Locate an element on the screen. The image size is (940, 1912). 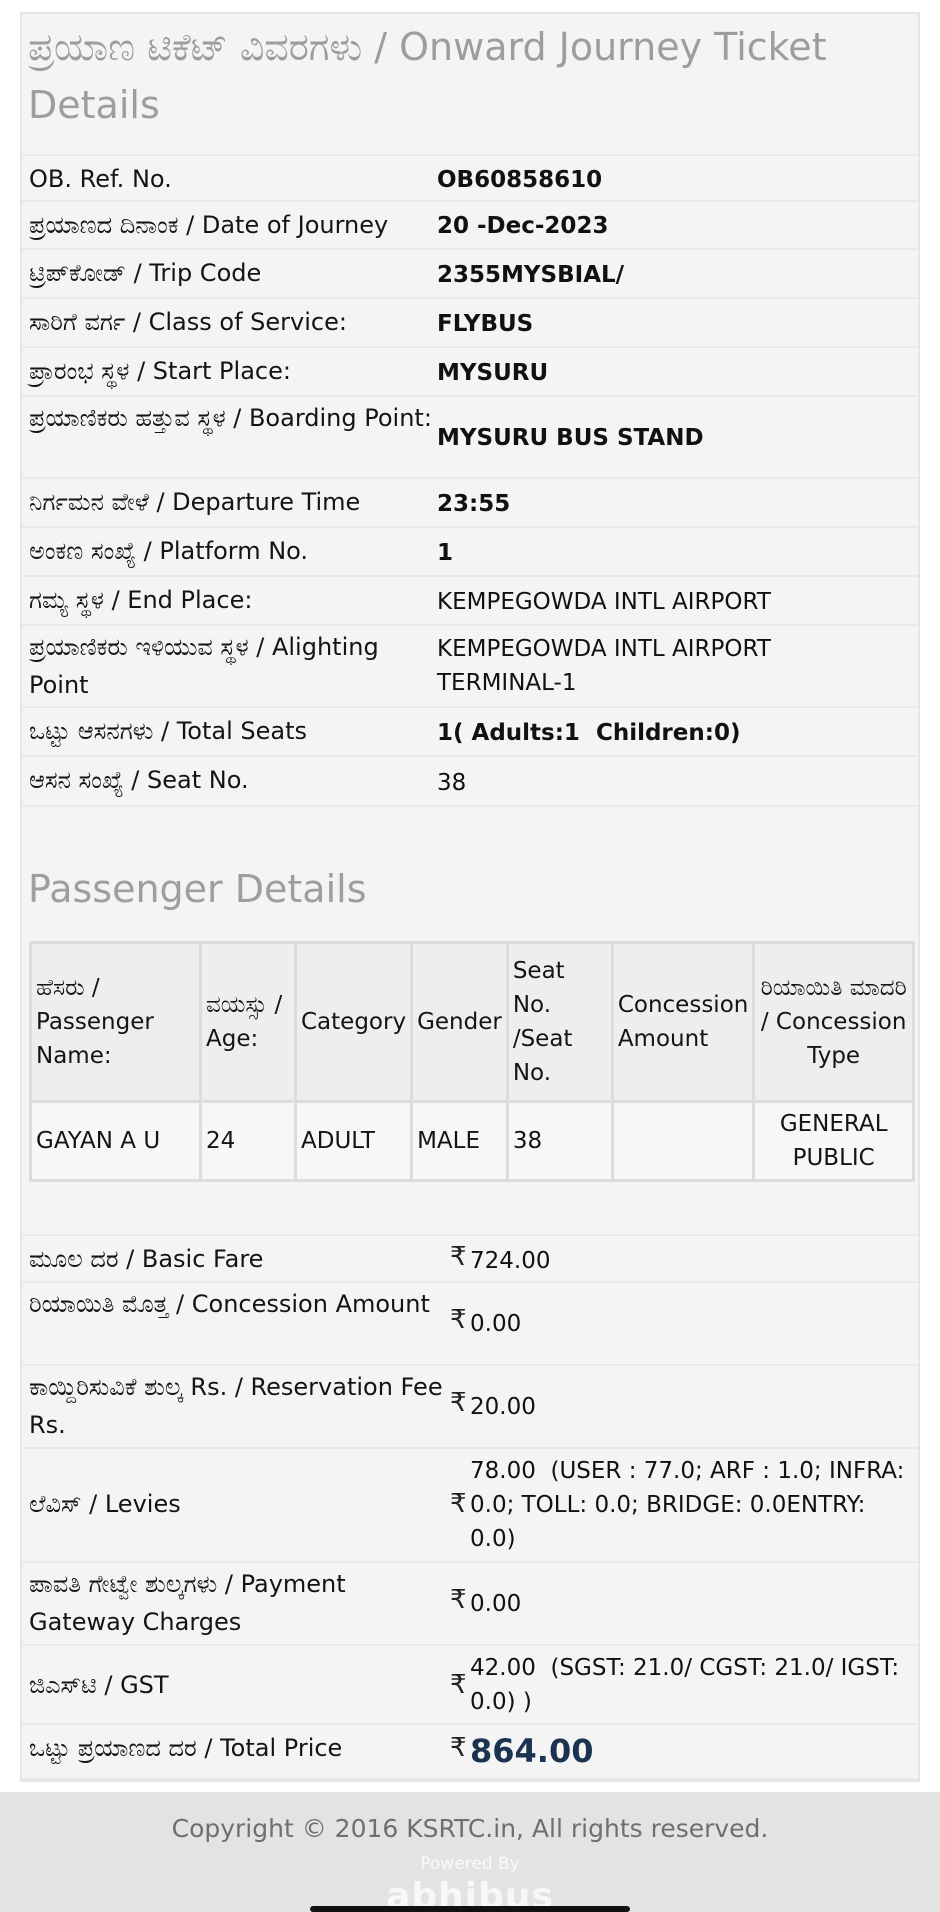
fare-label: ರಿಯಾಯಿತಿ ಮೊತ್ತ / Concession Amount is located at coordinates (229, 1304).